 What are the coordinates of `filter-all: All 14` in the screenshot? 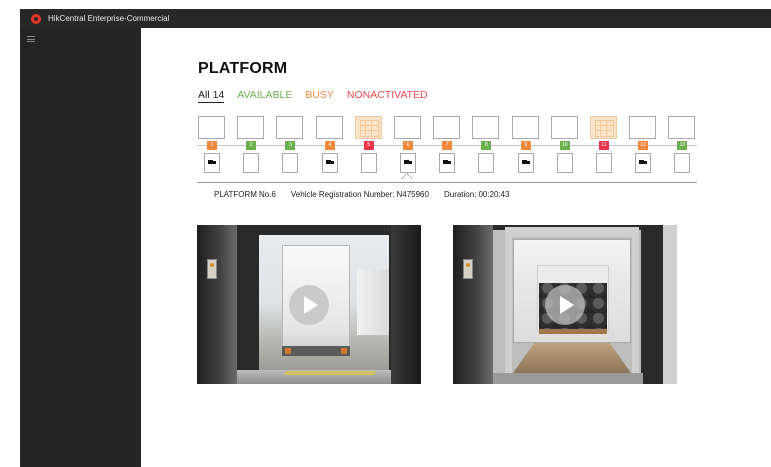 It's located at (211, 96).